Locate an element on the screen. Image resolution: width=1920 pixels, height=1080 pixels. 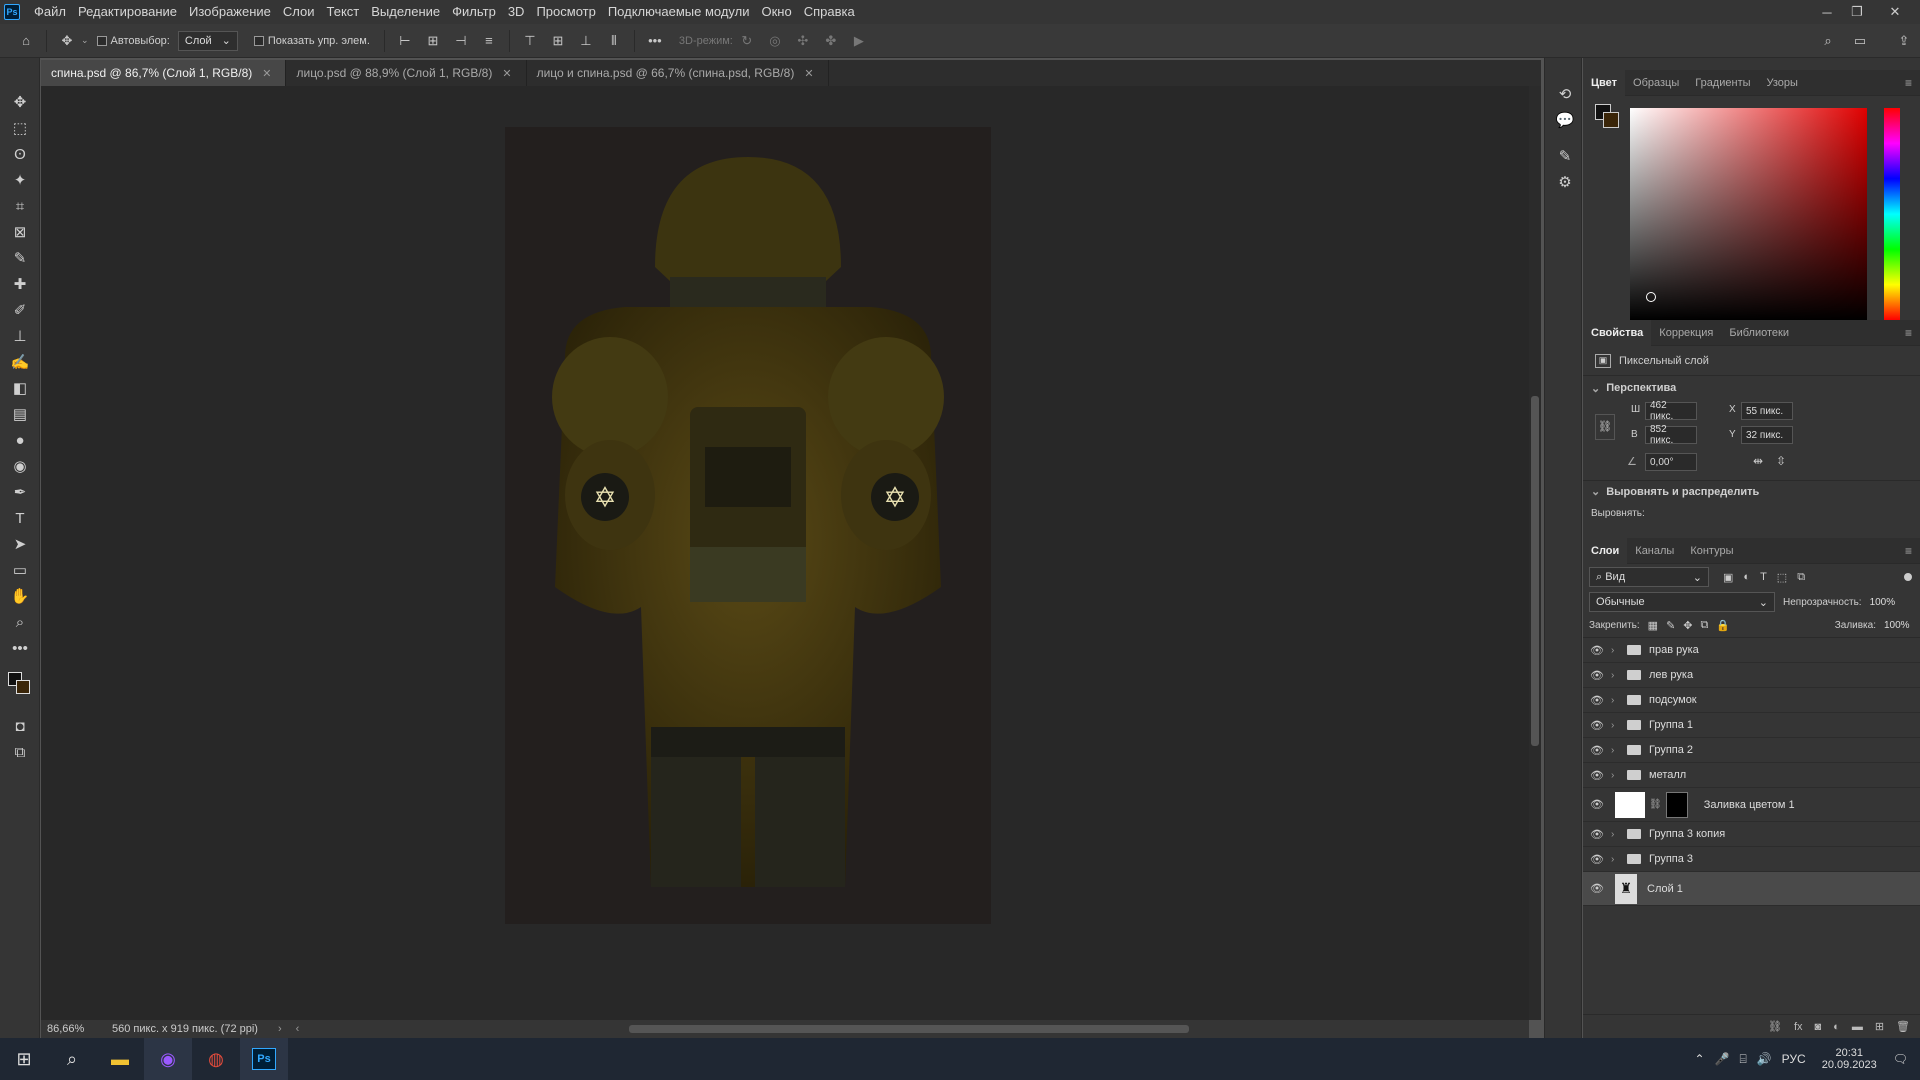
angle-field: 0,00° is located at coordinates (1671, 462).